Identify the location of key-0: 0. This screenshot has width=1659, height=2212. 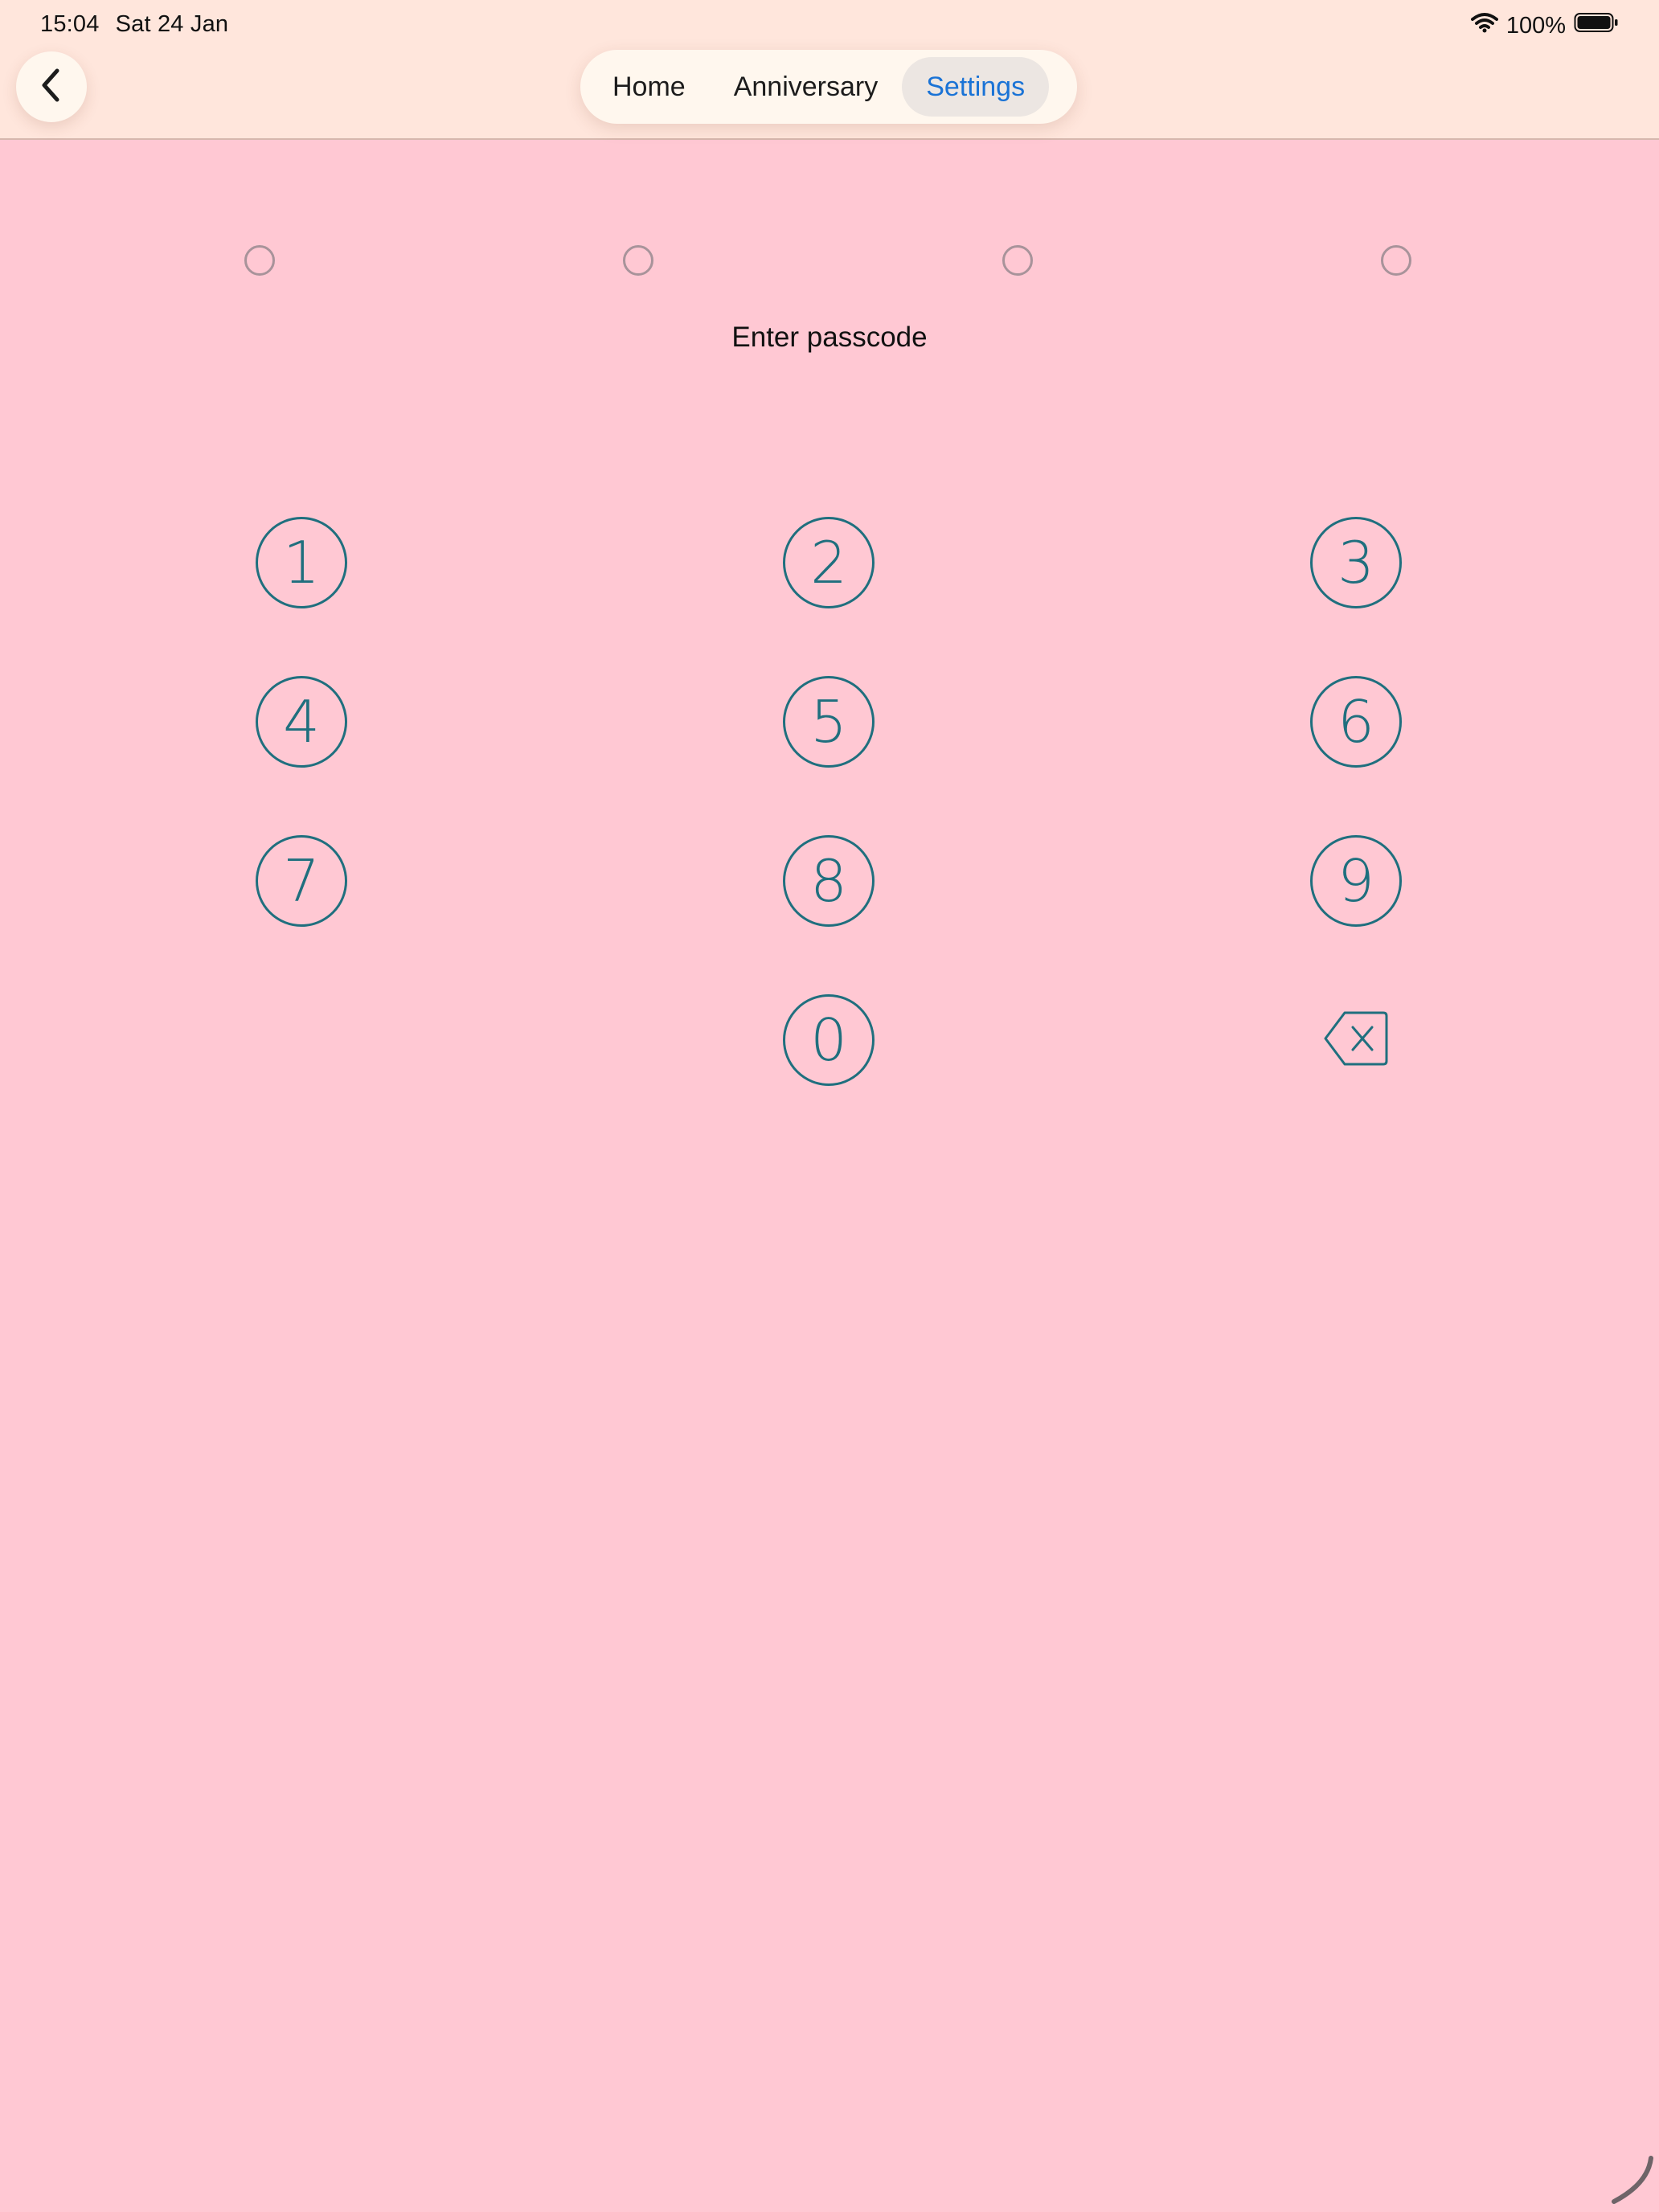
(829, 1040).